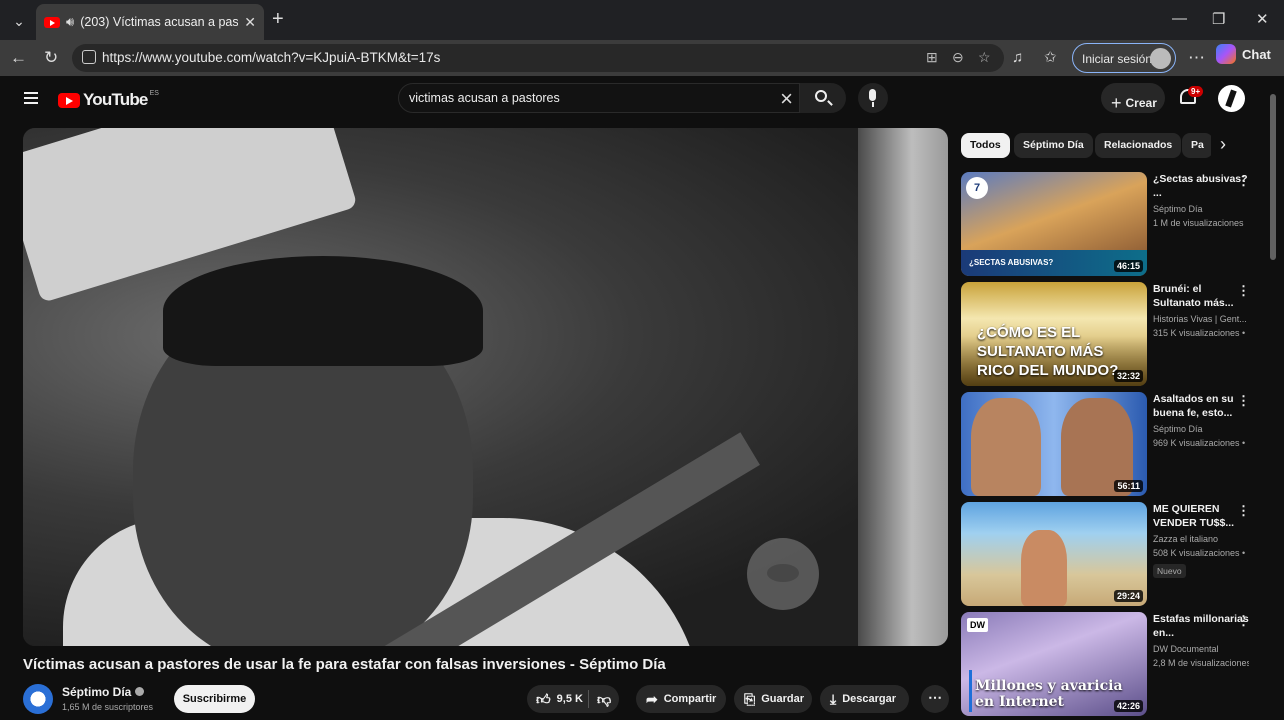  I want to click on browser-tab: 🔊︎ (203) Víctimas acusan a pasto ✕, so click(150, 22).